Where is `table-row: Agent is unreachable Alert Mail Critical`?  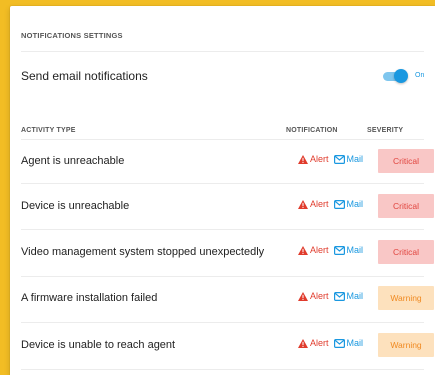 table-row: Agent is unreachable Alert Mail Critical is located at coordinates (227, 161).